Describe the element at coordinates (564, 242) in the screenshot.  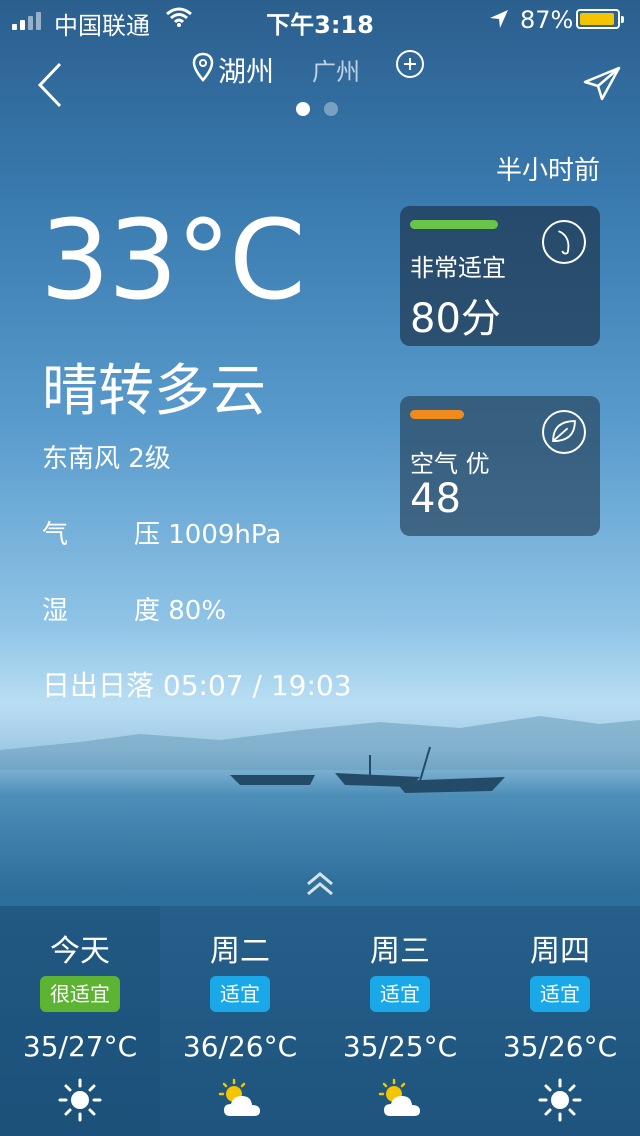
I see `fishing-icon` at that location.